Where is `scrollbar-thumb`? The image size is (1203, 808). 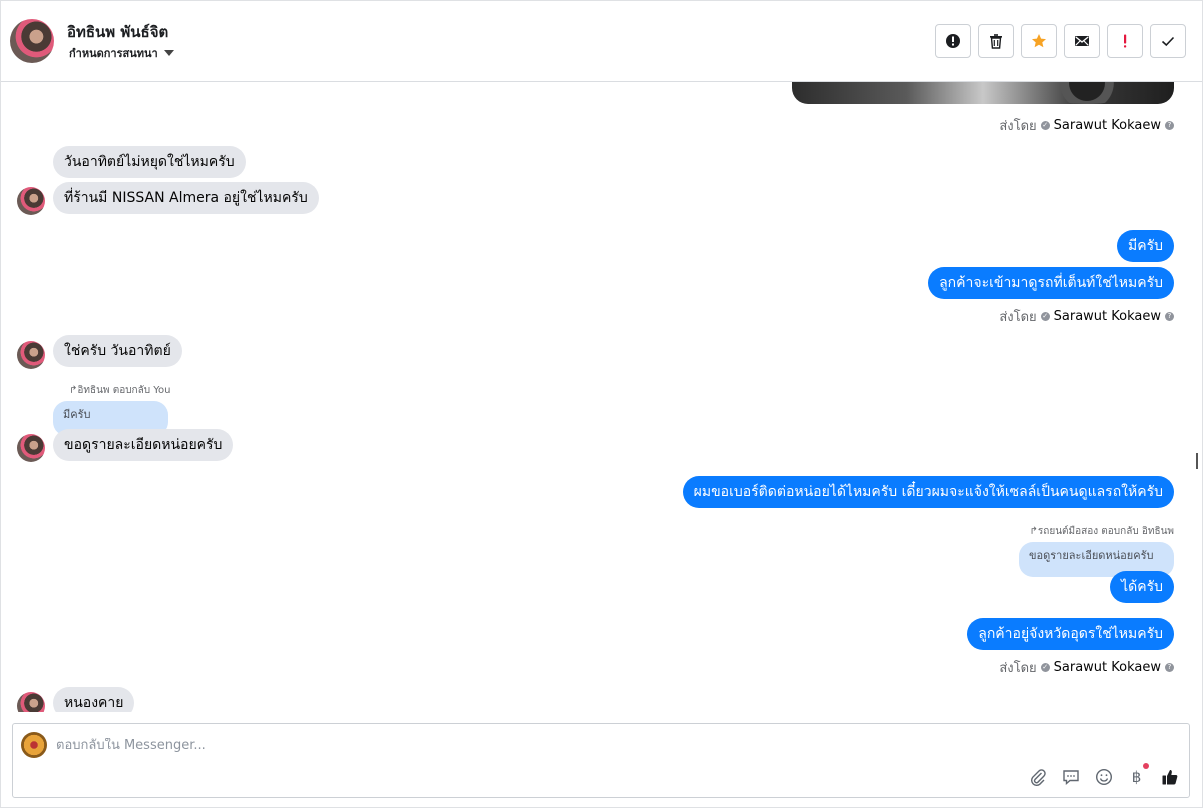
scrollbar-thumb is located at coordinates (1197, 461).